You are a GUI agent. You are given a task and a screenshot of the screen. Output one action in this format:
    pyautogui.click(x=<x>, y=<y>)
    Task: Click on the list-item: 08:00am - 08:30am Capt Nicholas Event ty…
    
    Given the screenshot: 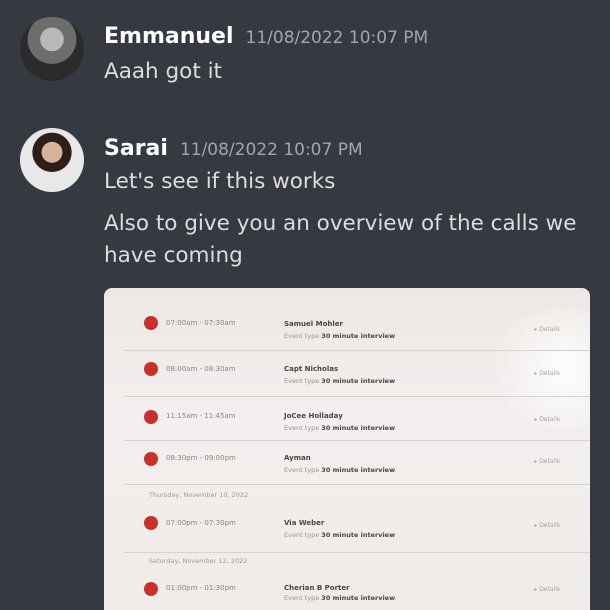 What is the action you would take?
    pyautogui.click(x=357, y=373)
    